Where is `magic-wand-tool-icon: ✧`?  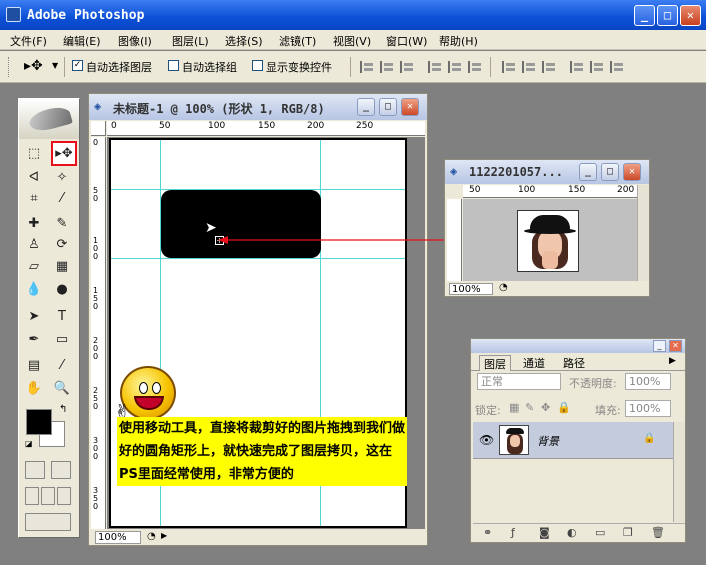
magic-wand-tool-icon: ✧ is located at coordinates (62, 177).